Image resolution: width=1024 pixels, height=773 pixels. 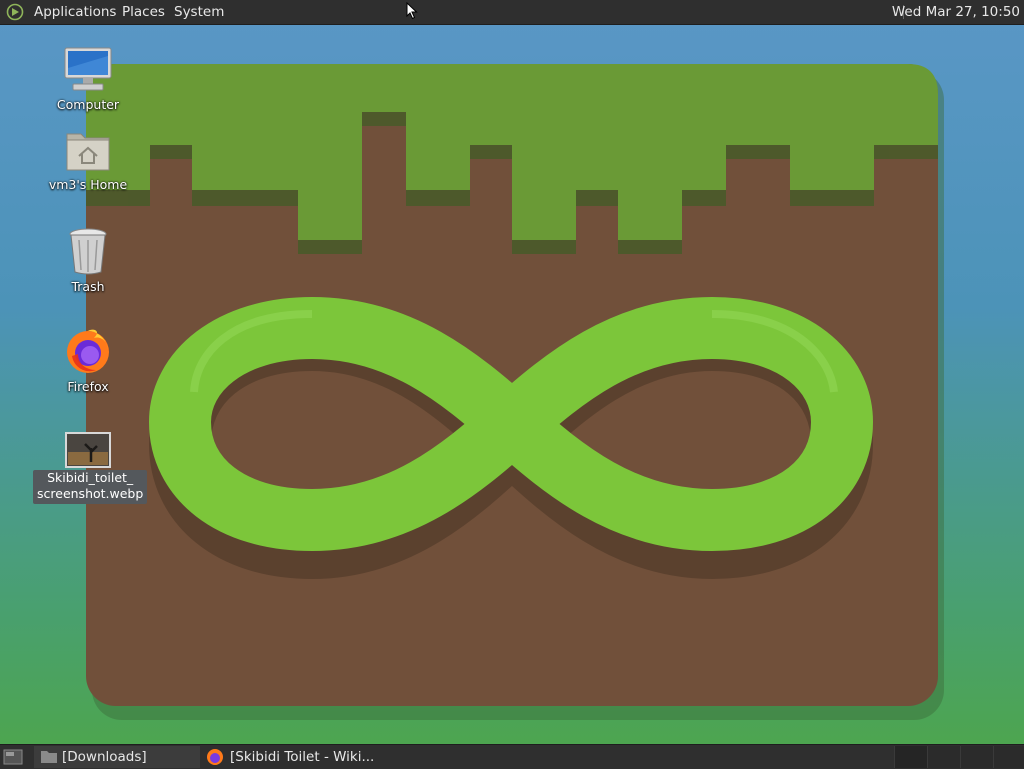 What do you see at coordinates (88, 251) in the screenshot?
I see `trash-icon` at bounding box center [88, 251].